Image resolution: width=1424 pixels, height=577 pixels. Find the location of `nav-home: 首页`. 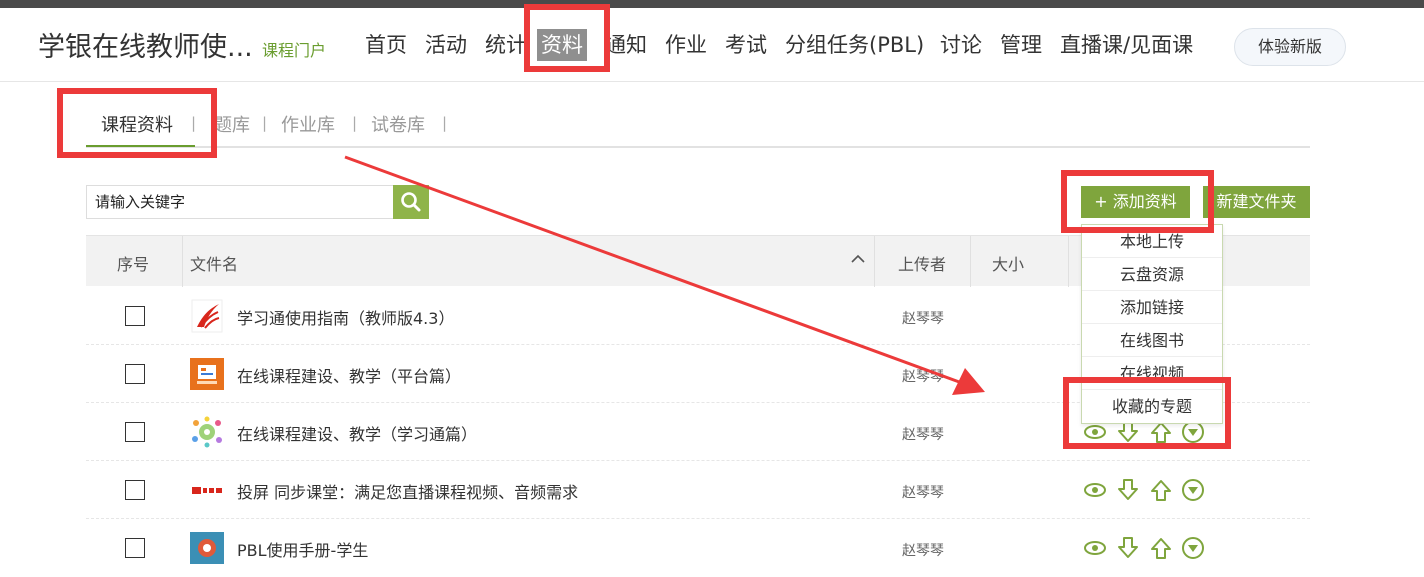

nav-home: 首页 is located at coordinates (386, 45).